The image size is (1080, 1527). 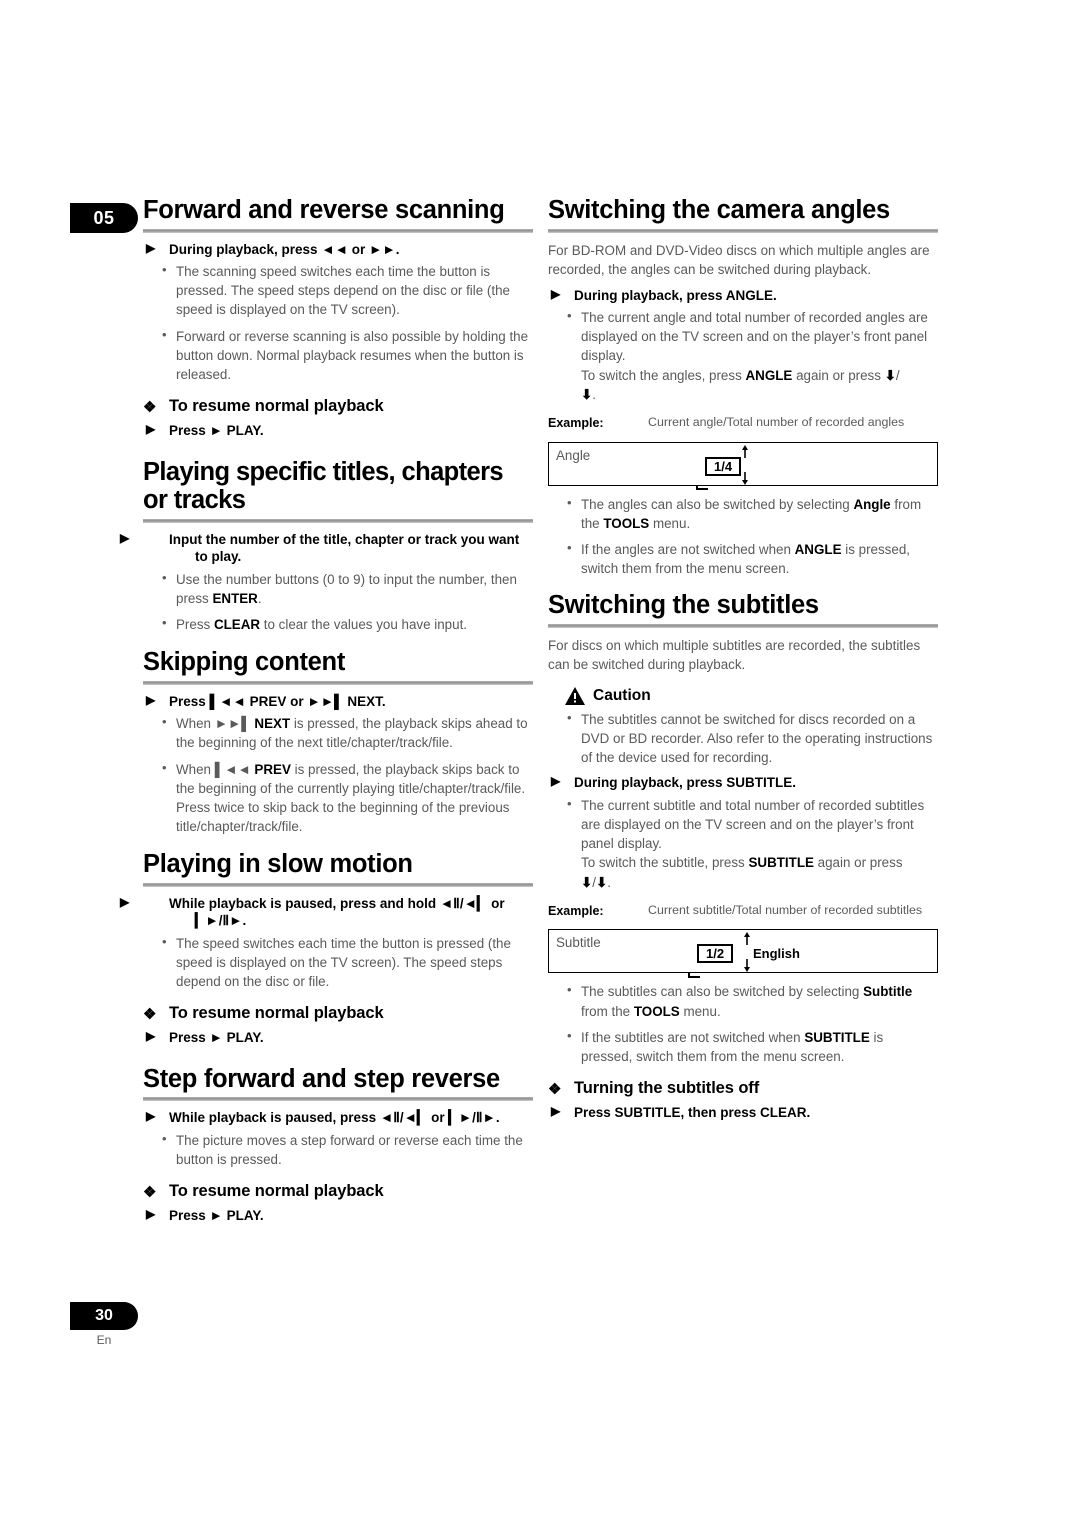 What do you see at coordinates (266, 700) in the screenshot?
I see `step-press-prev-next: ▶ Press ▌◄◄ PREV or ►►▌ NEXT.` at bounding box center [266, 700].